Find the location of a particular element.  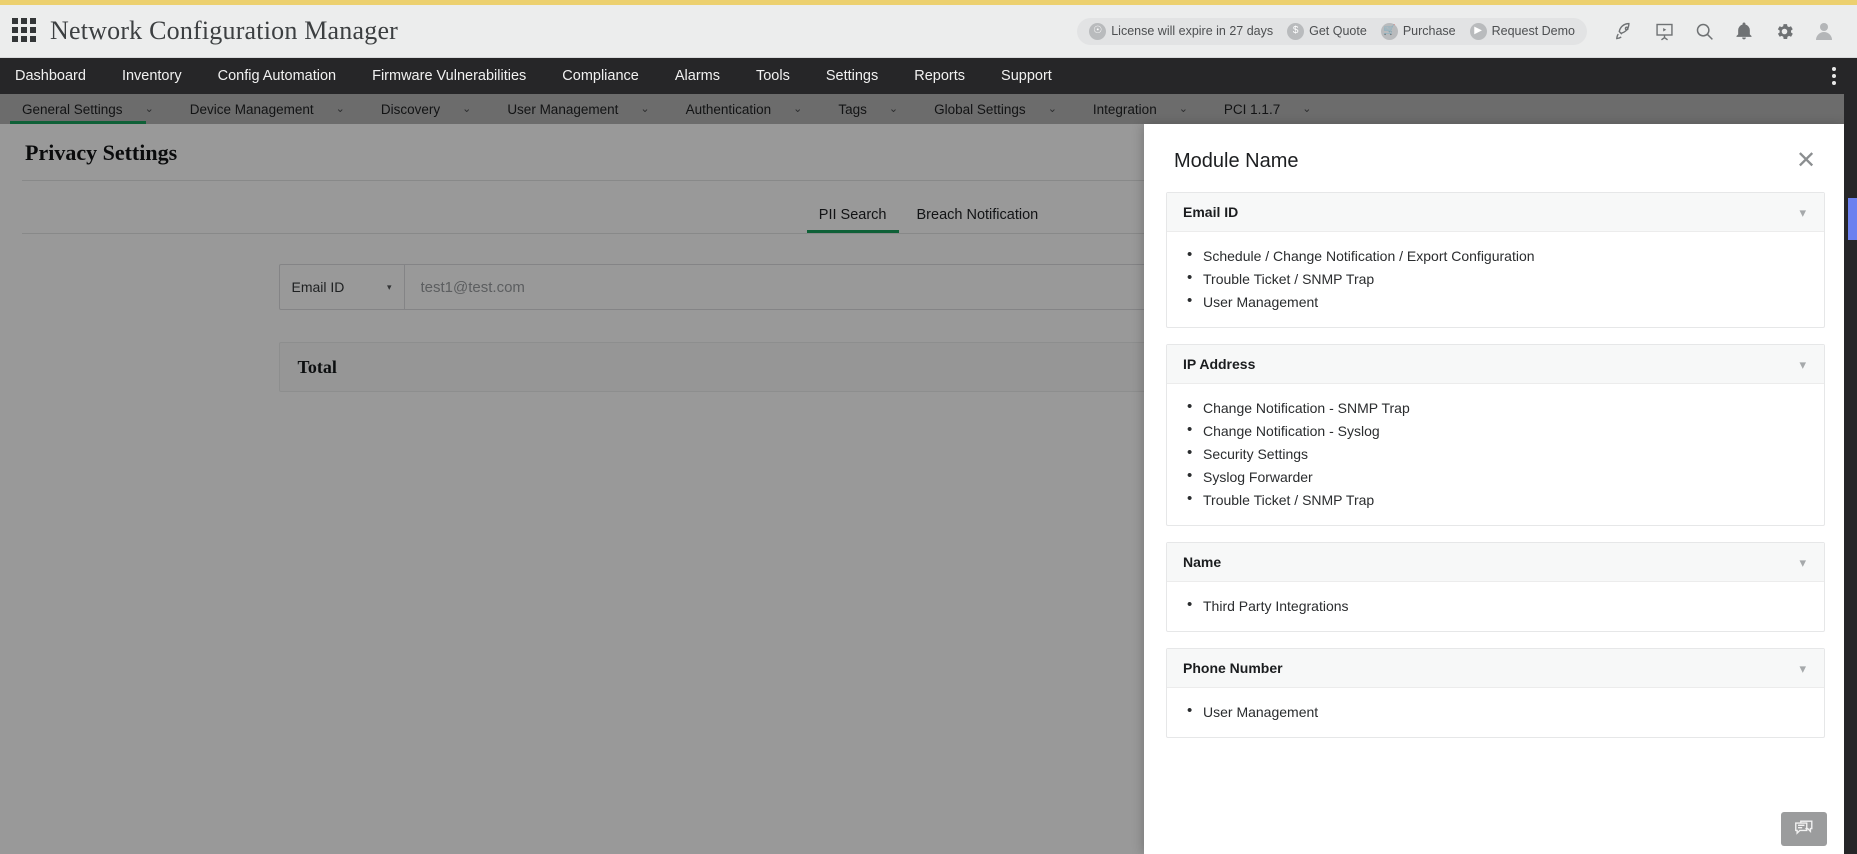

accordion-header: IP Address ▾ is located at coordinates (1495, 364).